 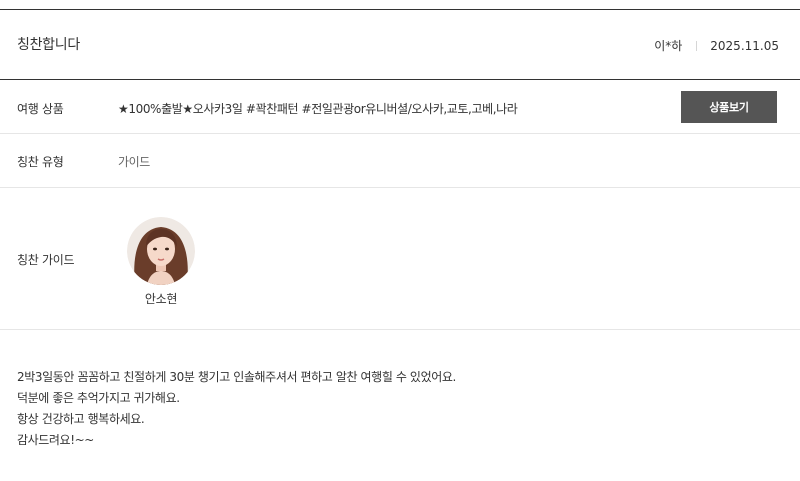 What do you see at coordinates (134, 162) in the screenshot?
I see `praise-type-value: 가이드` at bounding box center [134, 162].